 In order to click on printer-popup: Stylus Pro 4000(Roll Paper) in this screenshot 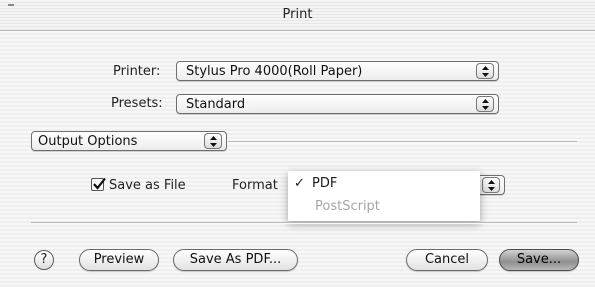, I will do `click(337, 71)`.